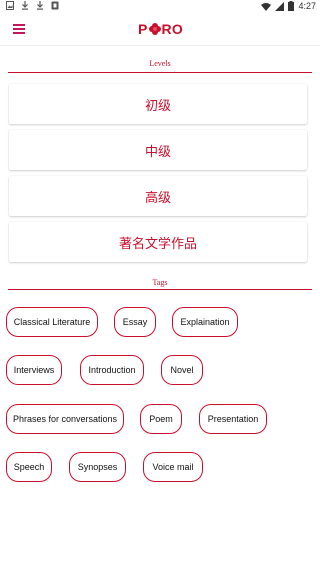 The image size is (320, 572). Describe the element at coordinates (34, 370) in the screenshot. I see `tag-interviews: Interviews` at that location.